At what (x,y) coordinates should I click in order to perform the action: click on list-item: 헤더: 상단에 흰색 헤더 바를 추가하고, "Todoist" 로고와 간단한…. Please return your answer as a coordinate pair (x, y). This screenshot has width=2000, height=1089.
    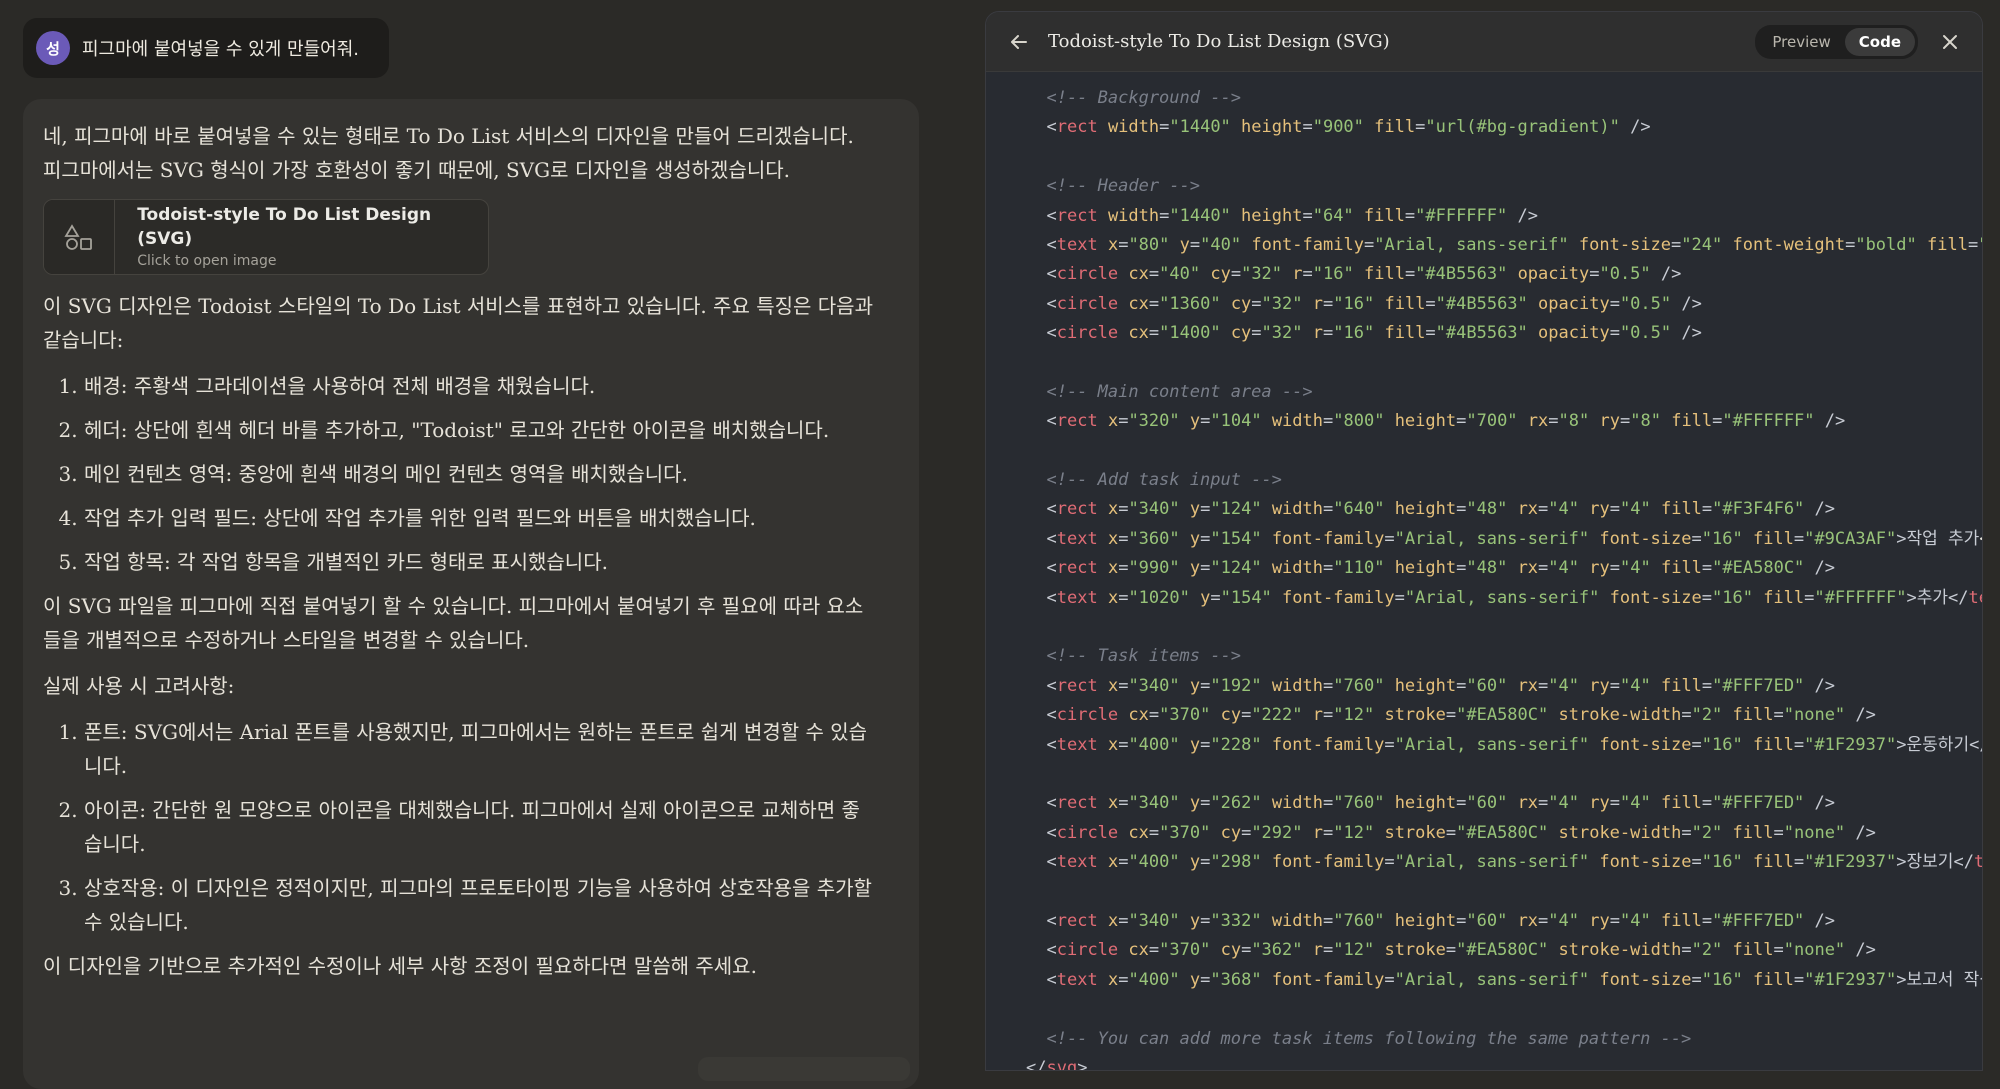
    Looking at the image, I should click on (478, 430).